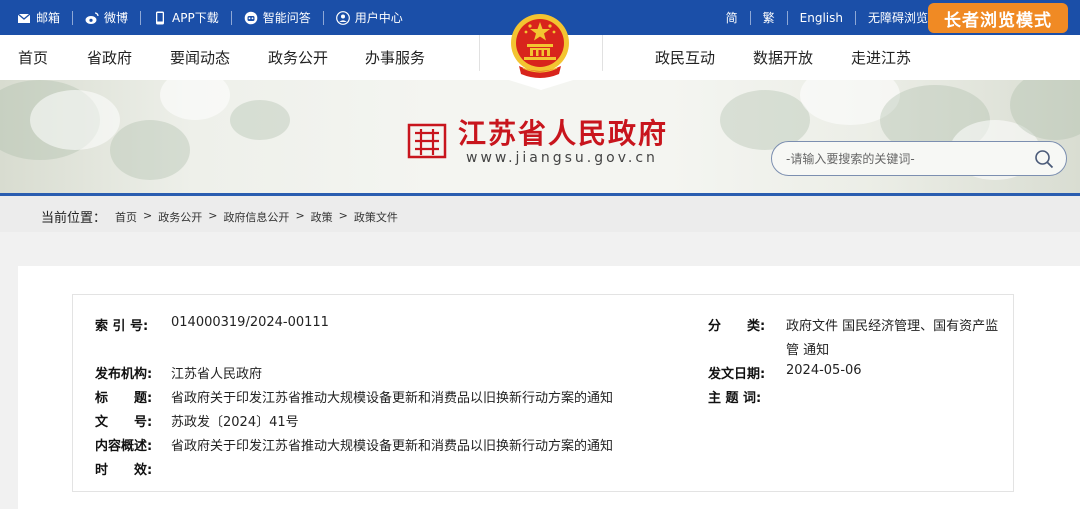 Image resolution: width=1080 pixels, height=509 pixels. What do you see at coordinates (783, 57) in the screenshot?
I see `nav-item-open-data: 数据开放` at bounding box center [783, 57].